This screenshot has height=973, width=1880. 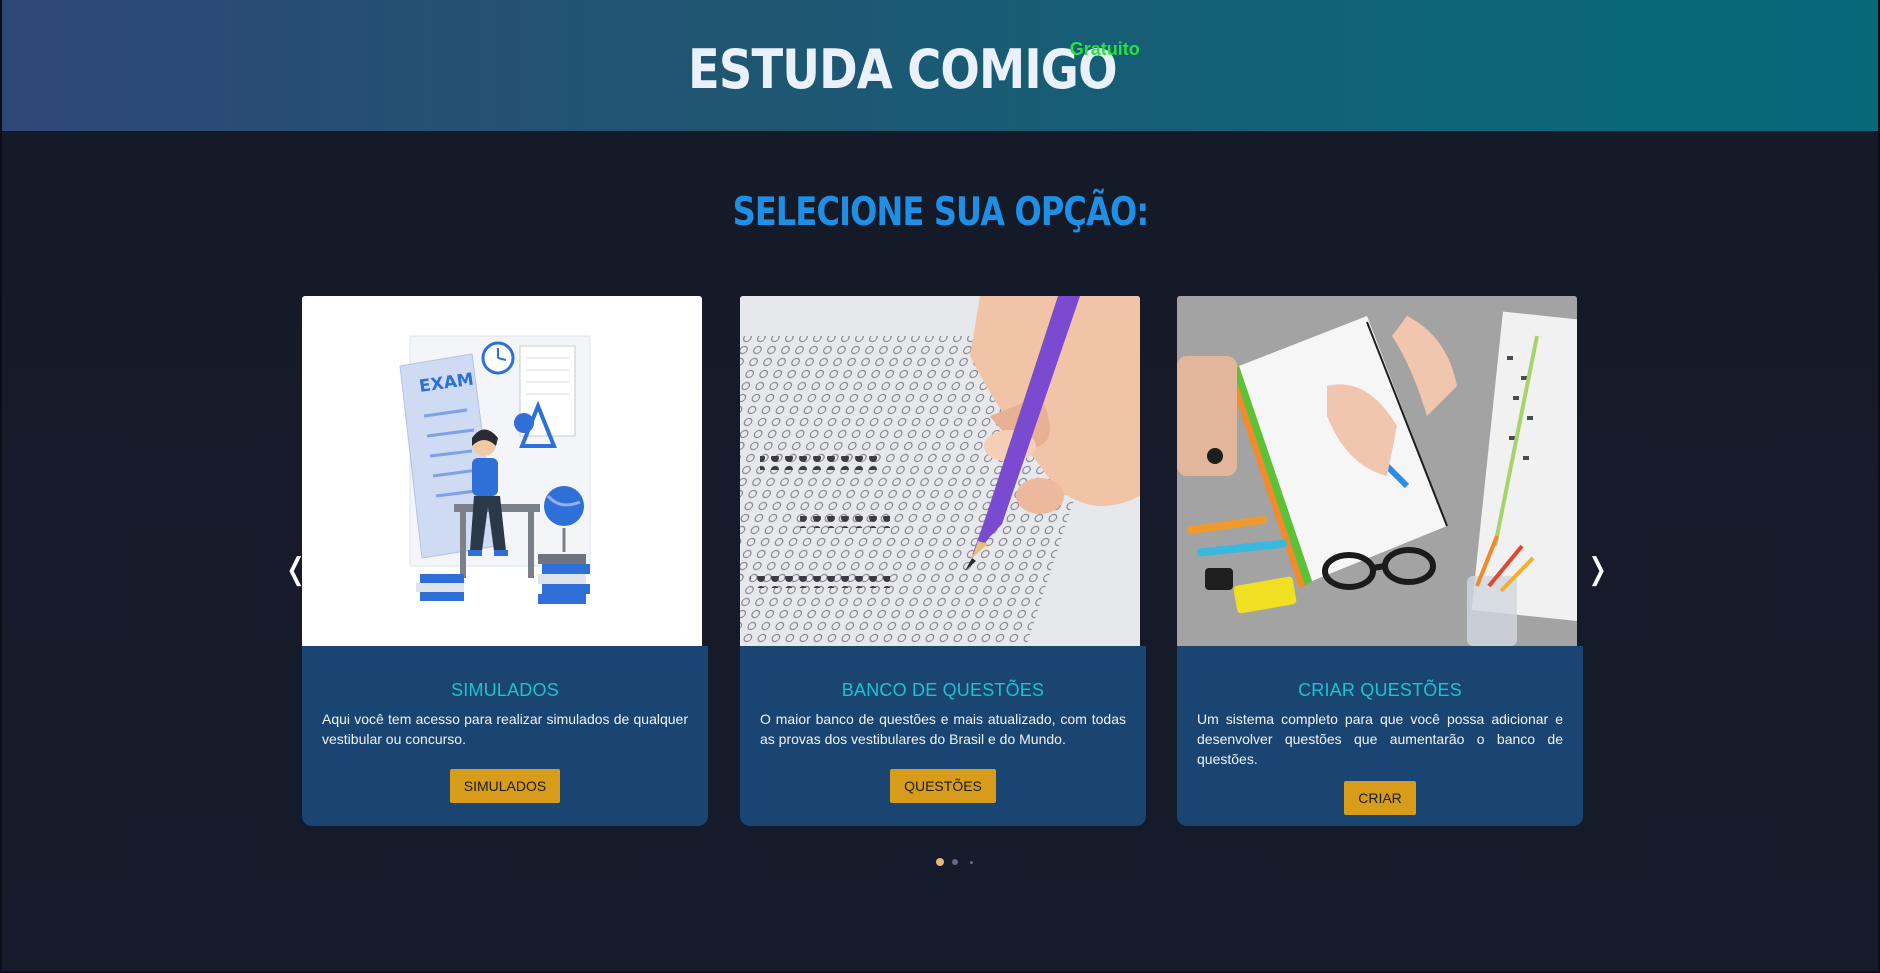 What do you see at coordinates (1597, 570) in the screenshot?
I see `carousel-next-button: ❭` at bounding box center [1597, 570].